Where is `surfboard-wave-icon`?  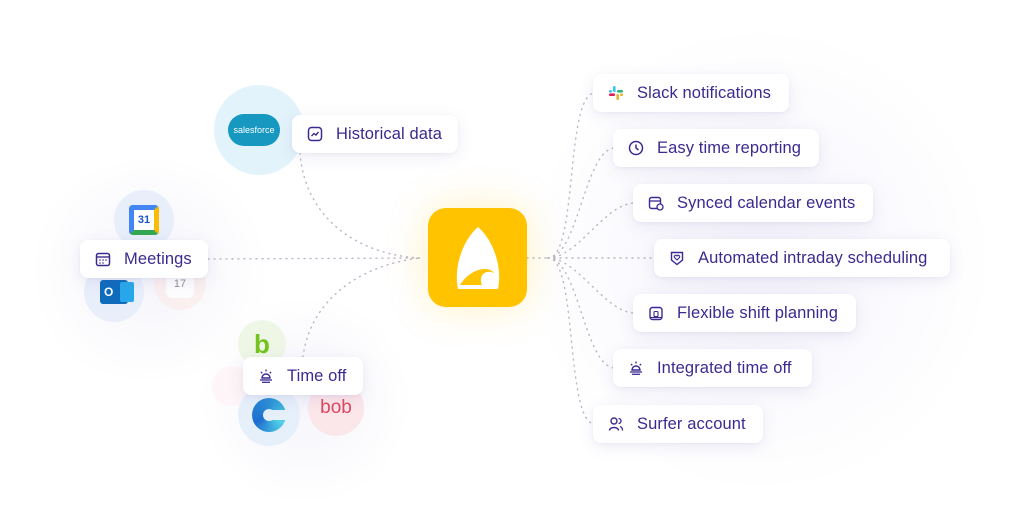
surfboard-wave-icon is located at coordinates (477, 257).